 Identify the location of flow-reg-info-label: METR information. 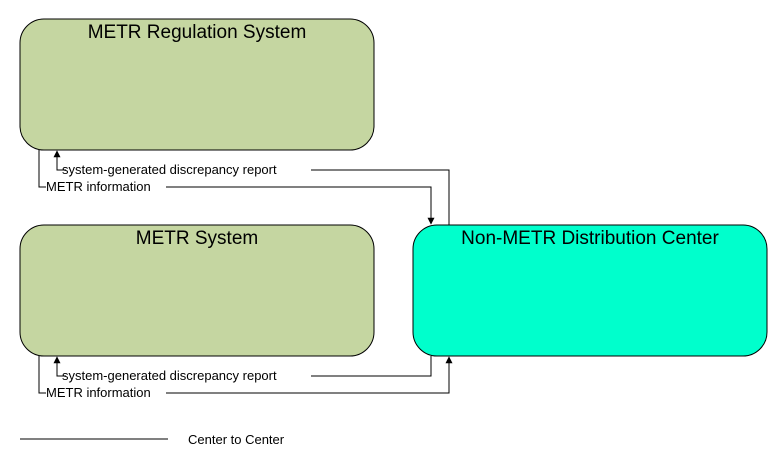
(98, 186).